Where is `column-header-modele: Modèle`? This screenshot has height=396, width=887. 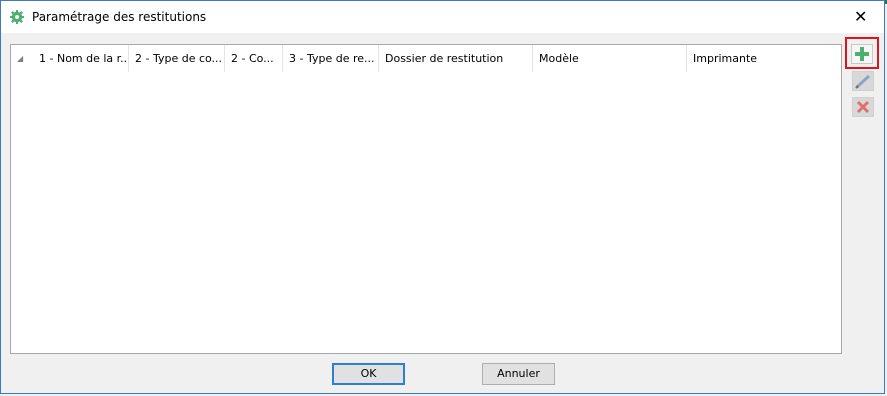
column-header-modele: Modèle is located at coordinates (610, 58).